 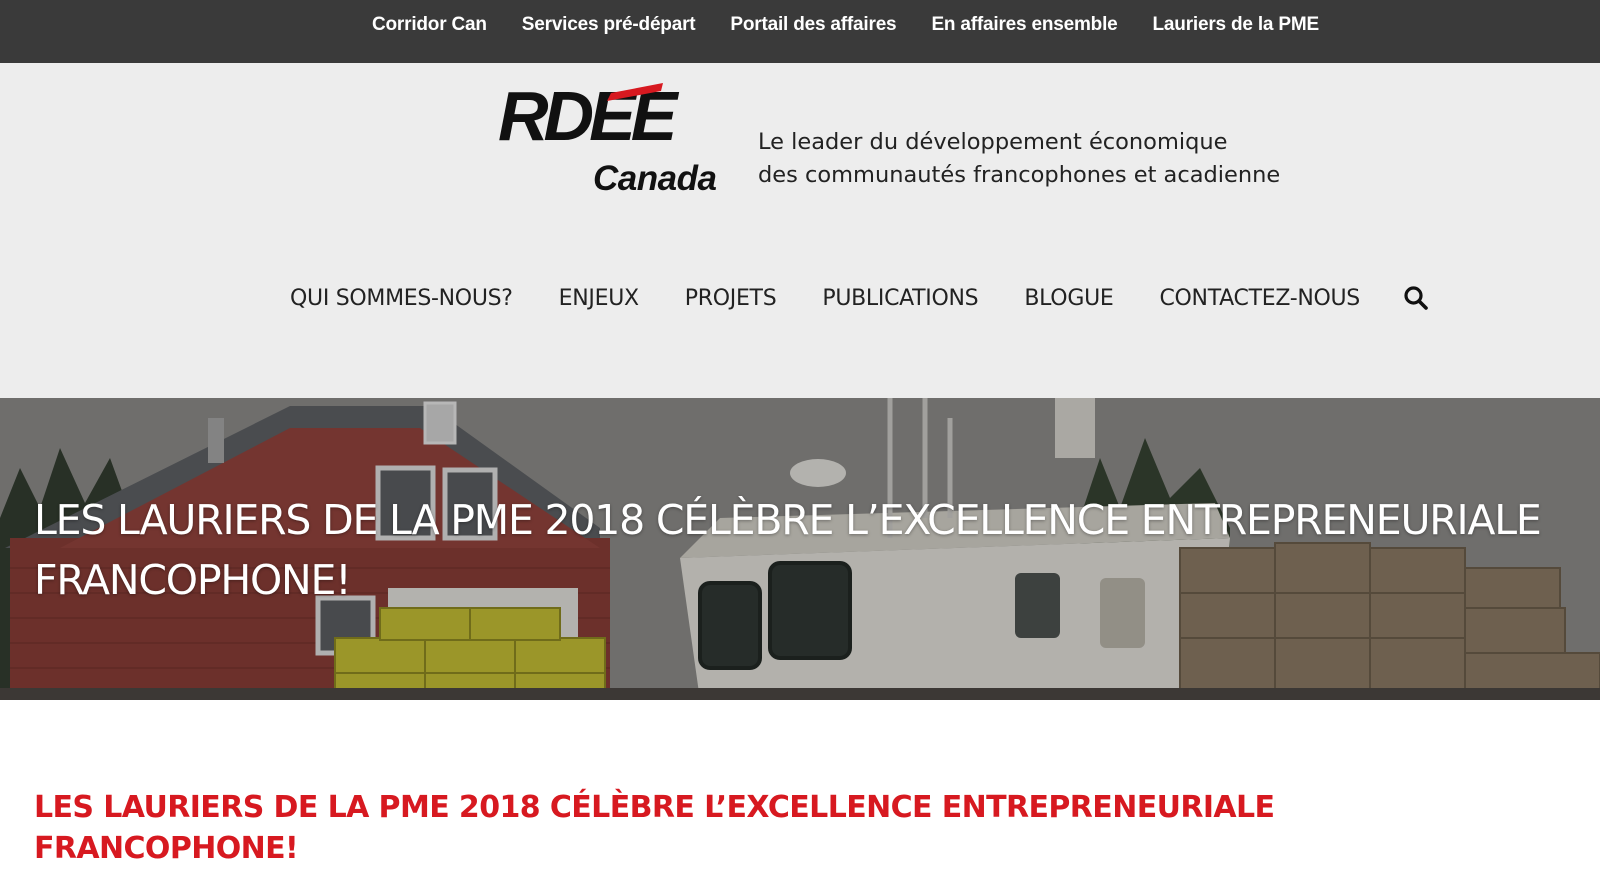 What do you see at coordinates (609, 25) in the screenshot?
I see `top-link-services-pre-depart: Services pré-départ` at bounding box center [609, 25].